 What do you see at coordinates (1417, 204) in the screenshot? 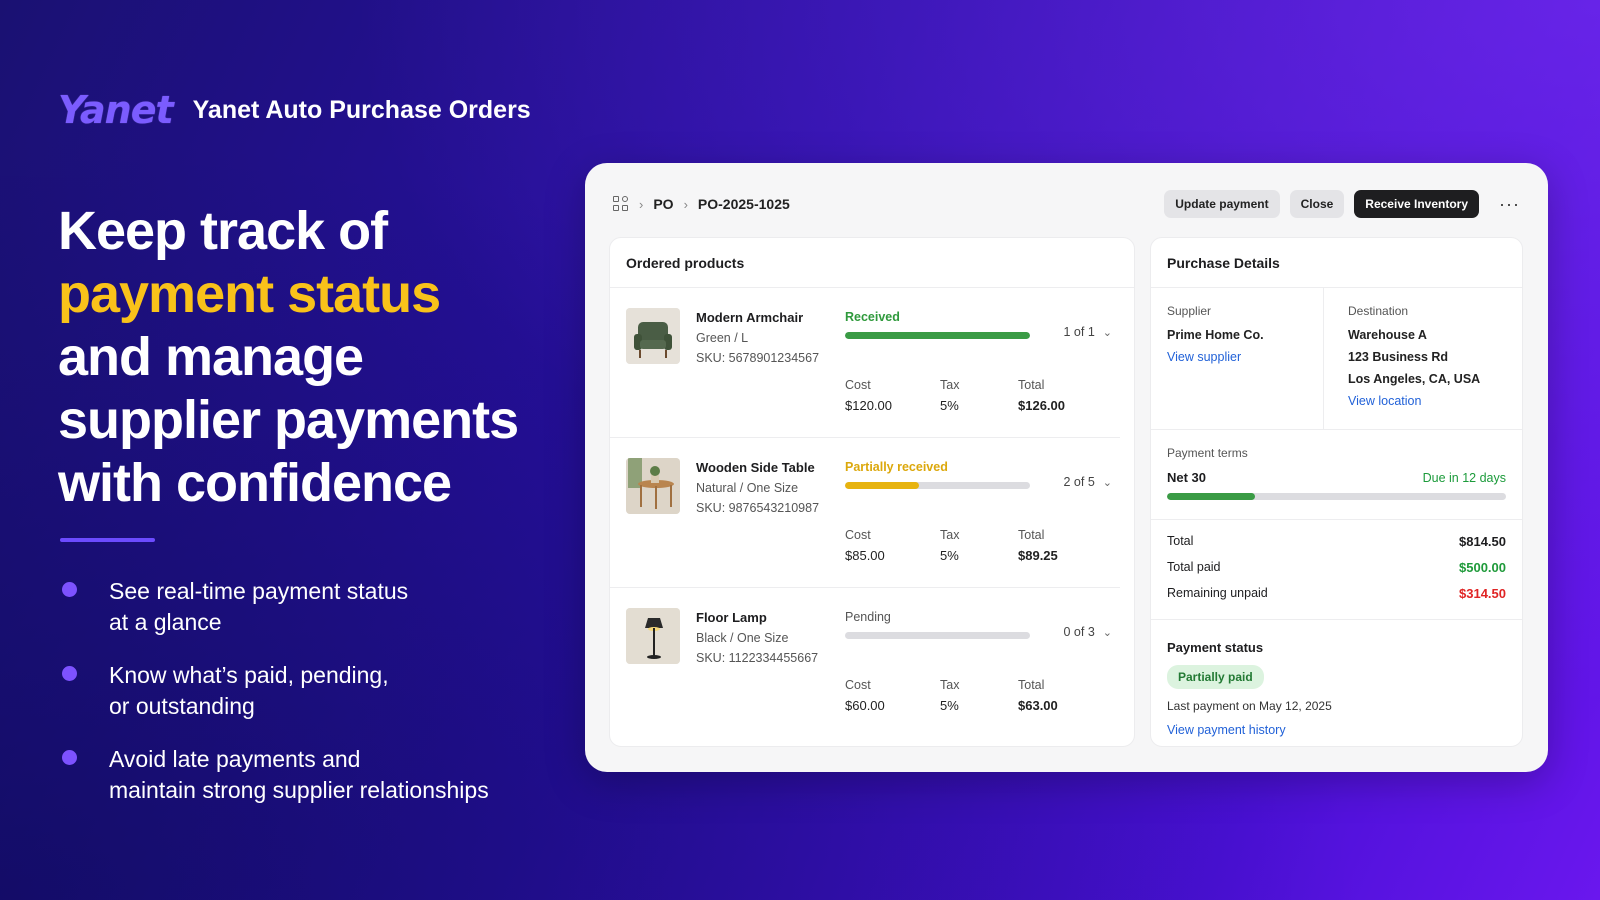
I see `receive-inventory-button: Receive Inventory` at bounding box center [1417, 204].